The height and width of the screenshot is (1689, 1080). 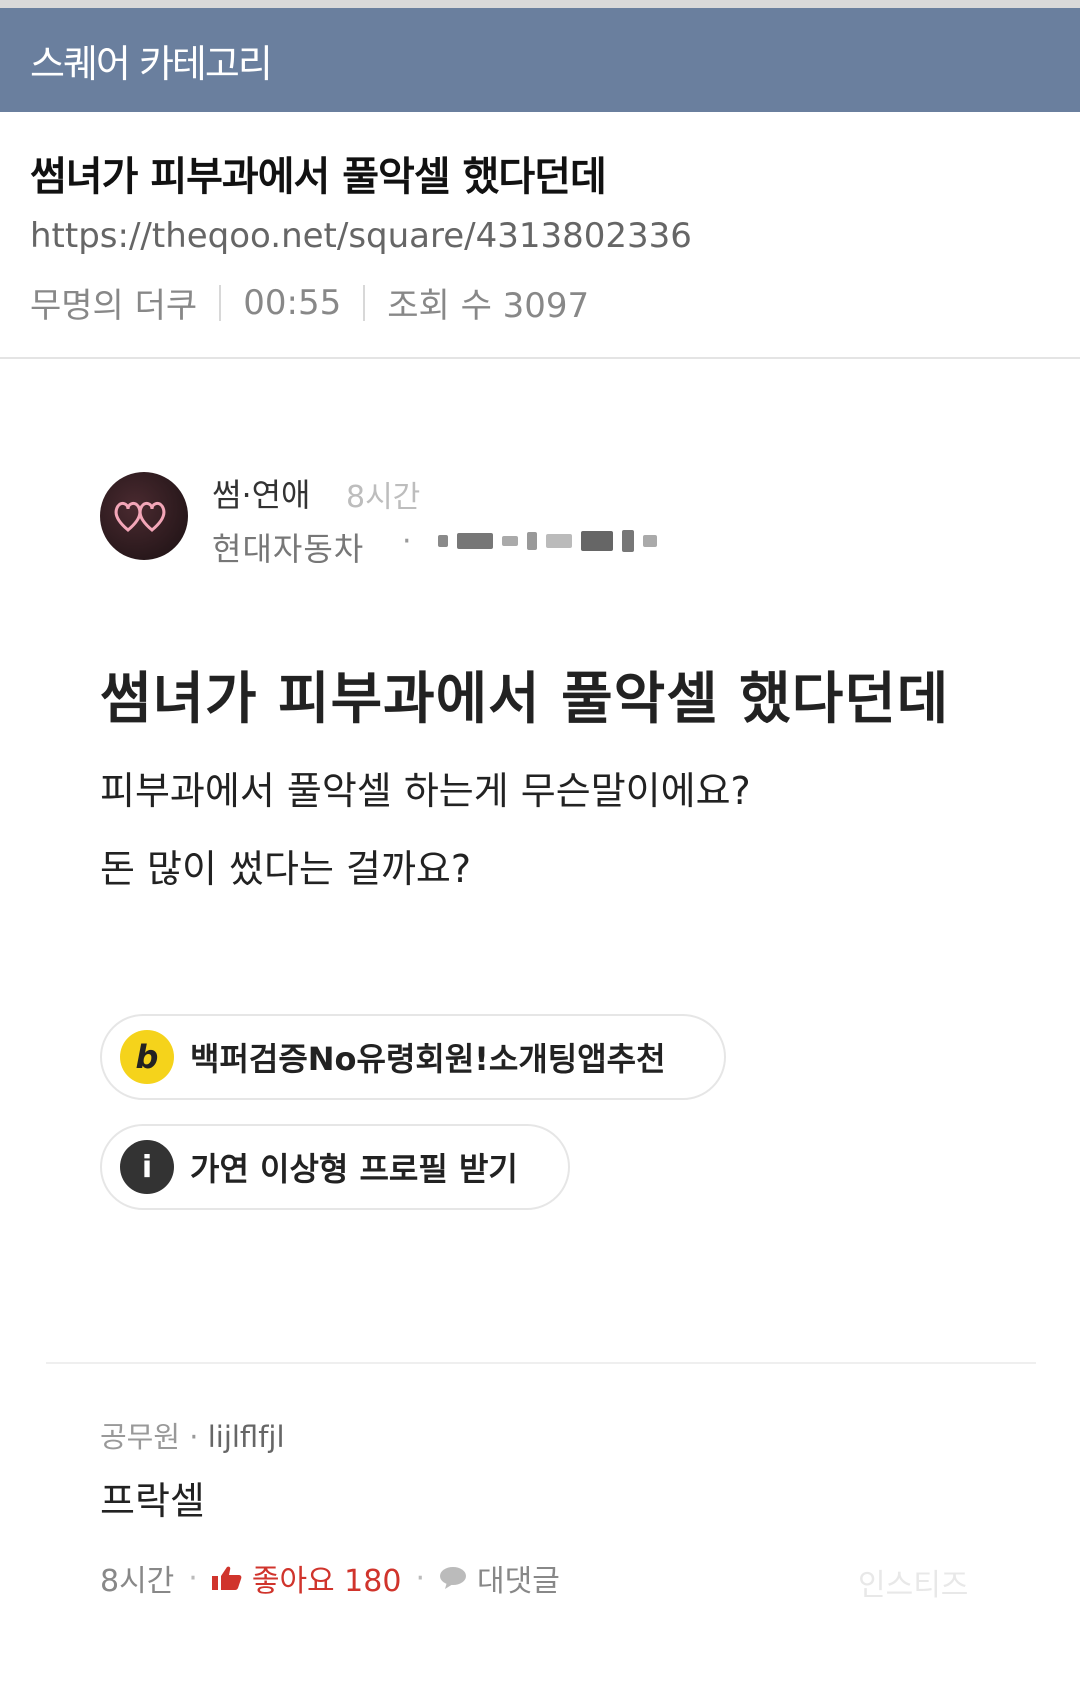 I want to click on top-strip, so click(x=540, y=4).